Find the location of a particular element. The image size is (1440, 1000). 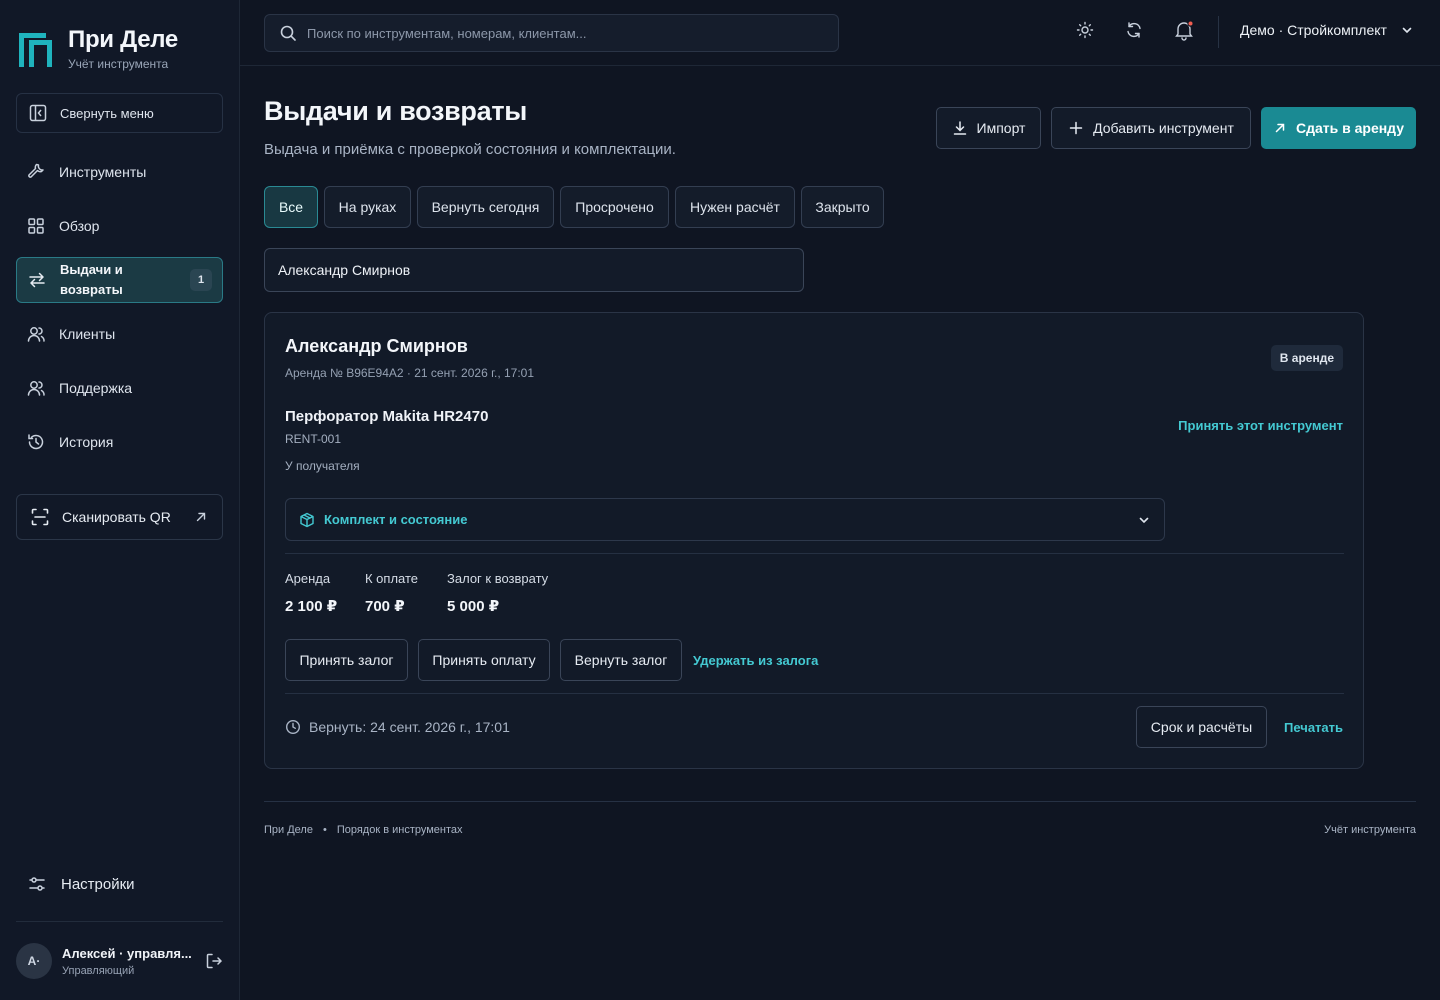

filter-tab-needs-settlement: Нужен расчёт is located at coordinates (735, 207).